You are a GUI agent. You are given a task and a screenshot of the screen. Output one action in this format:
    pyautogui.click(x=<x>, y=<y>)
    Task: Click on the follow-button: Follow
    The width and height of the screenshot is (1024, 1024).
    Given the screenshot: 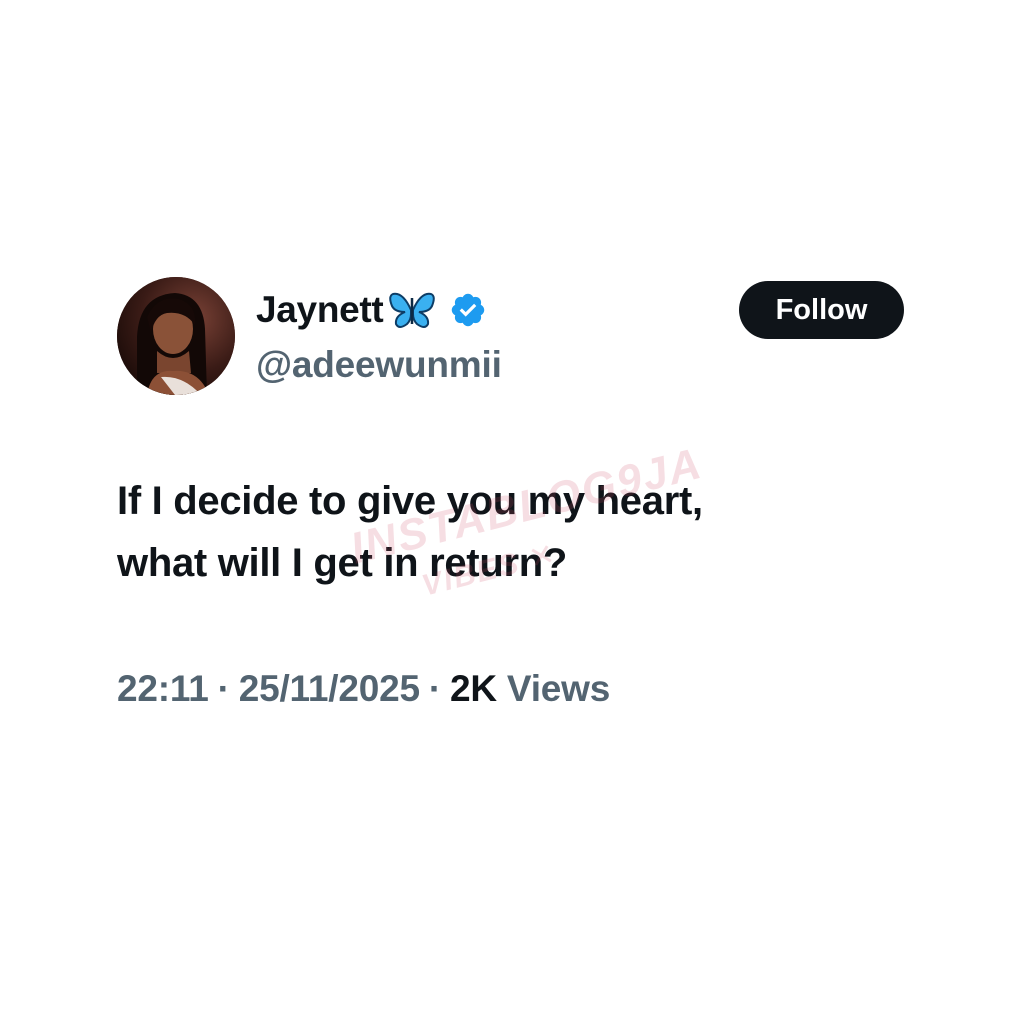 What is the action you would take?
    pyautogui.click(x=821, y=310)
    